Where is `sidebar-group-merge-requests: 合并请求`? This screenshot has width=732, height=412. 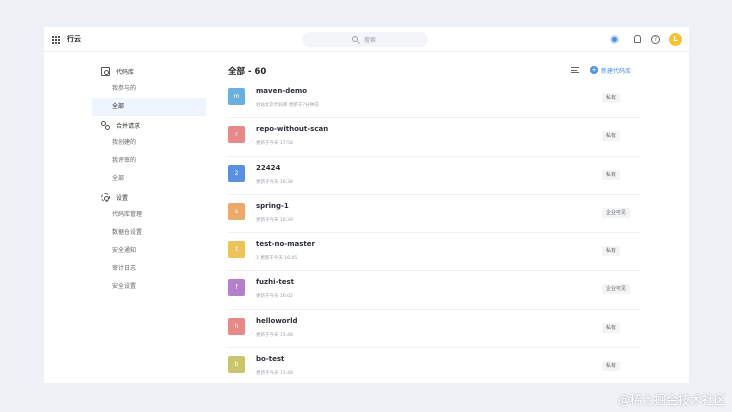
sidebar-group-merge-requests: 合并请求 is located at coordinates (152, 125).